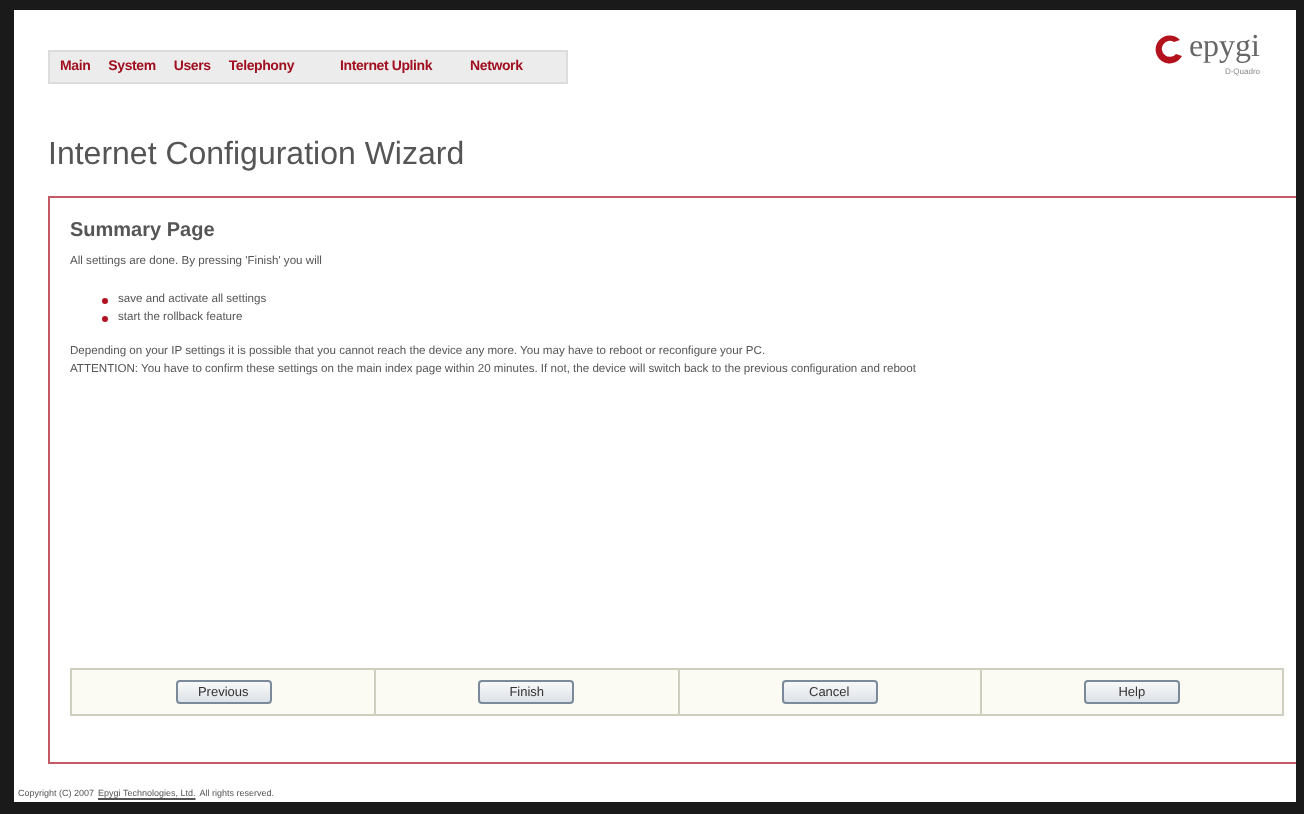 Image resolution: width=1304 pixels, height=814 pixels. Describe the element at coordinates (1224, 48) in the screenshot. I see `logo-text: epygi` at that location.